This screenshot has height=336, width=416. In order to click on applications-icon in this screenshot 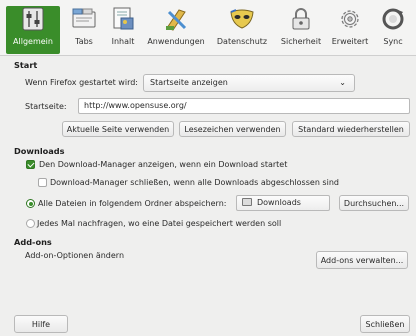, I will do `click(176, 19)`.